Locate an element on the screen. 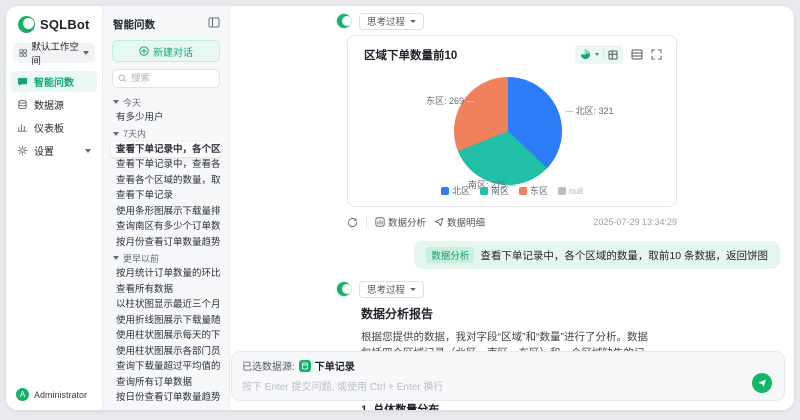  table-icon is located at coordinates (637, 54).